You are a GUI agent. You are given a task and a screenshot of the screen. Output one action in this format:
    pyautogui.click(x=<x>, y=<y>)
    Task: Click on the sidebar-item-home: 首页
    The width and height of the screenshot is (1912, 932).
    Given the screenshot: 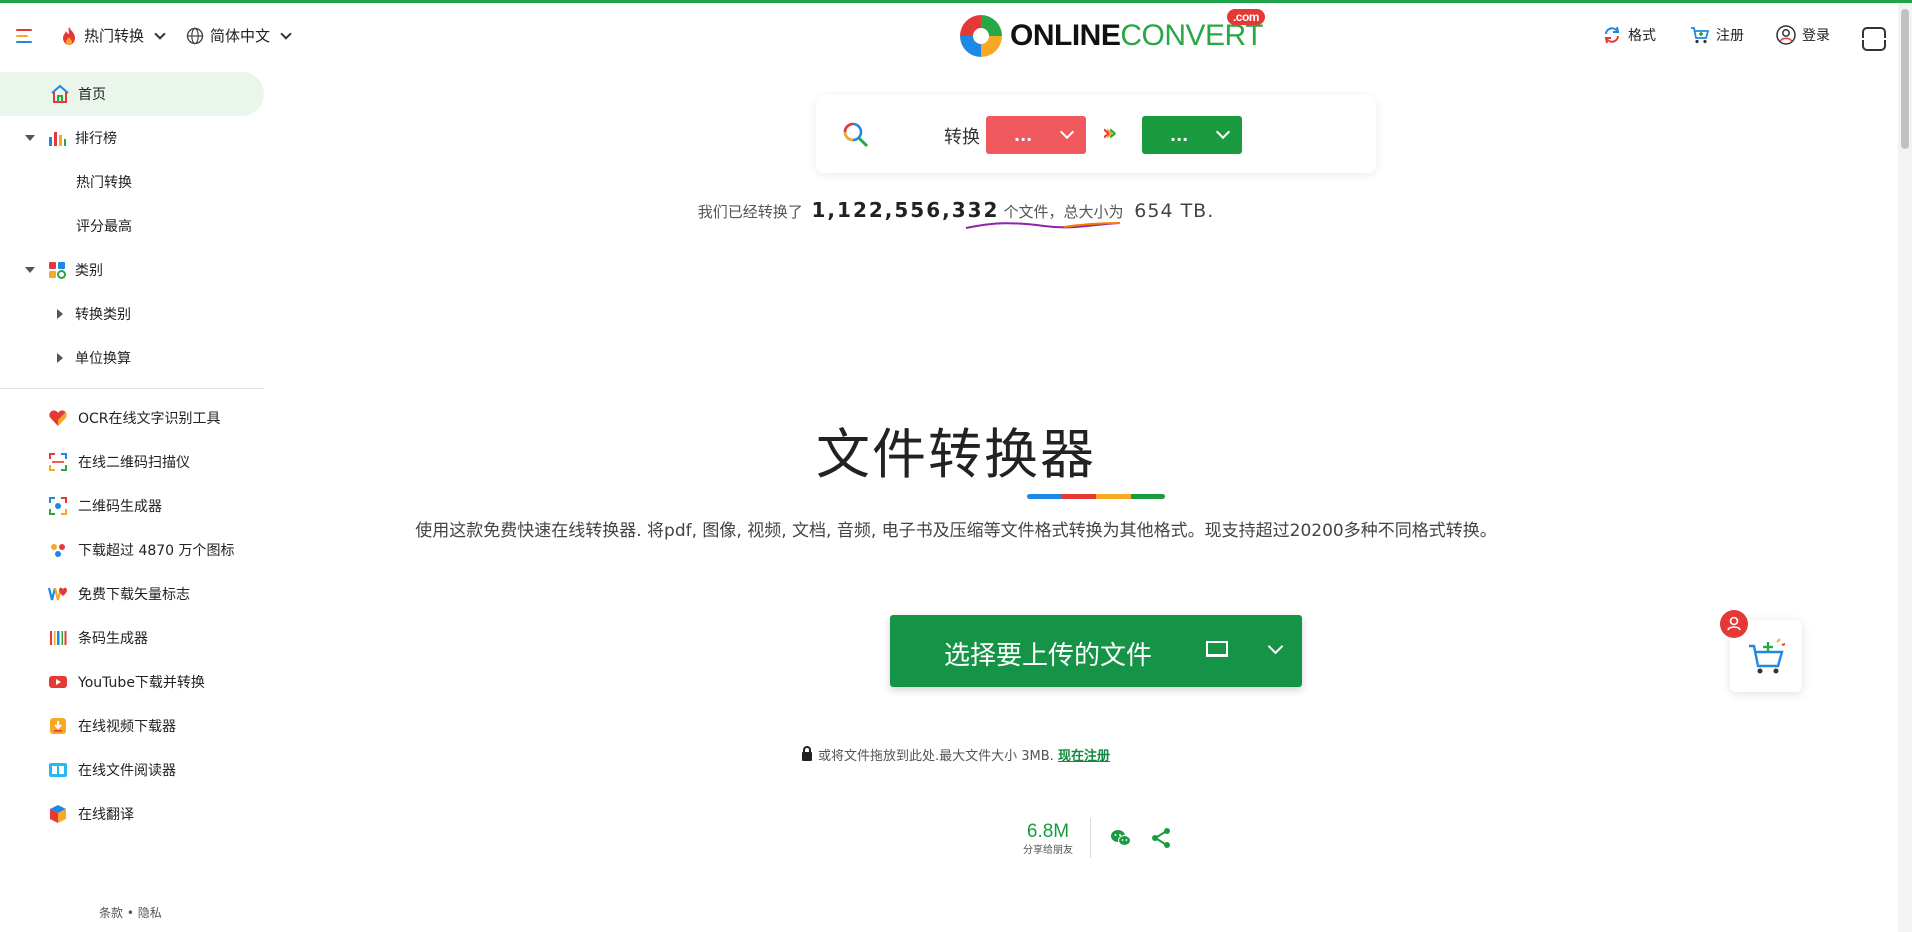 What is the action you would take?
    pyautogui.click(x=132, y=94)
    